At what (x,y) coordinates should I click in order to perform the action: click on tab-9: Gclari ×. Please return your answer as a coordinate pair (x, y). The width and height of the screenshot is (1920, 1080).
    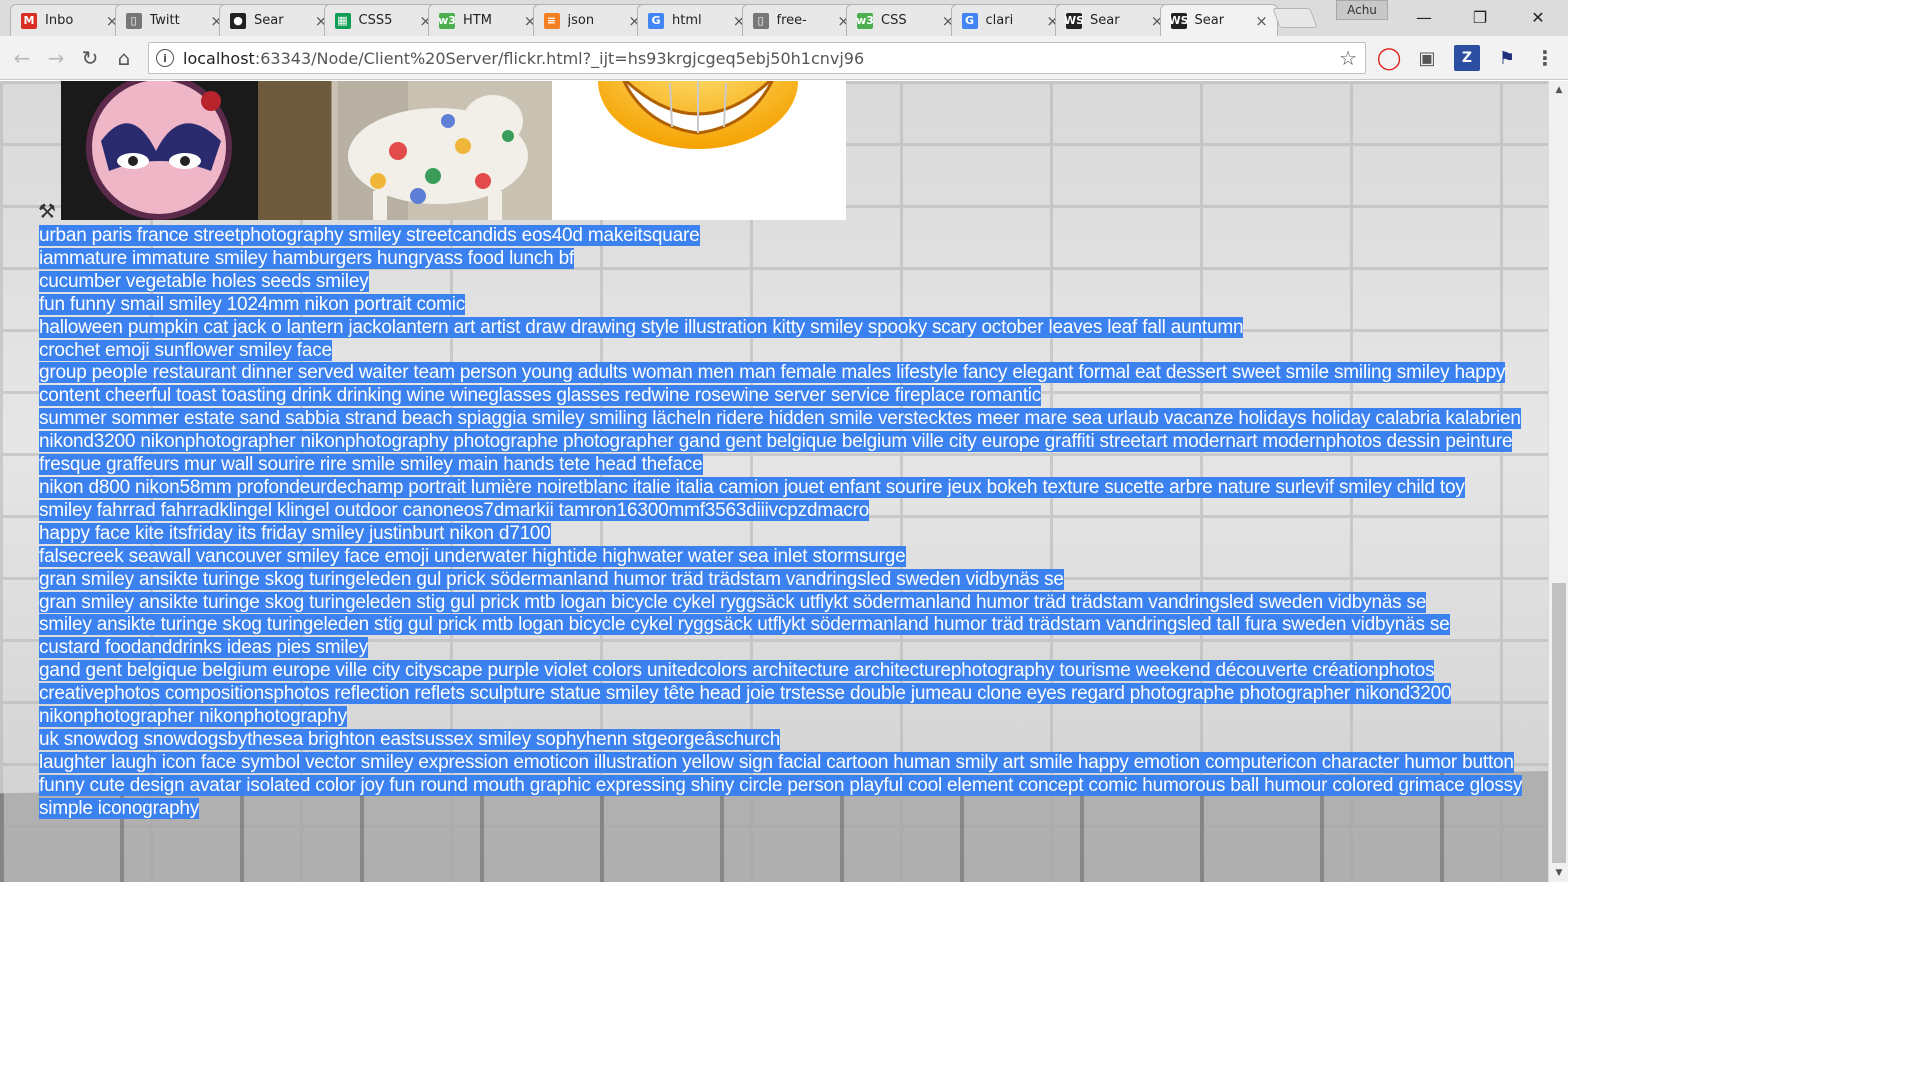
    Looking at the image, I should click on (1009, 20).